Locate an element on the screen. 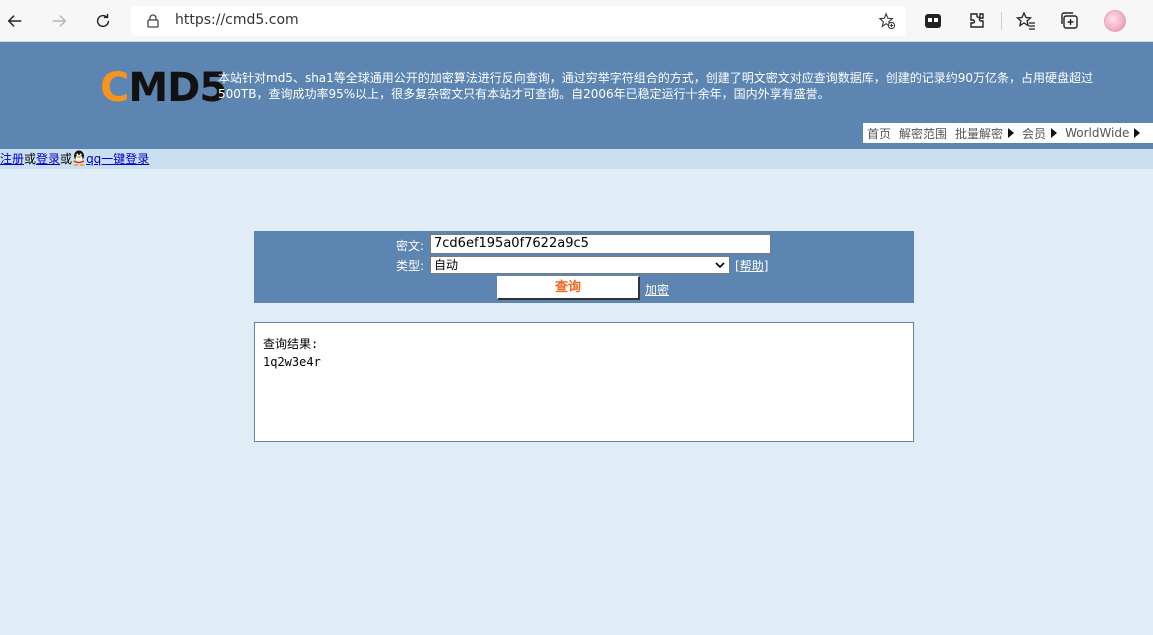 Image resolution: width=1153 pixels, height=635 pixels. site-logo: CMD5 is located at coordinates (163, 88).